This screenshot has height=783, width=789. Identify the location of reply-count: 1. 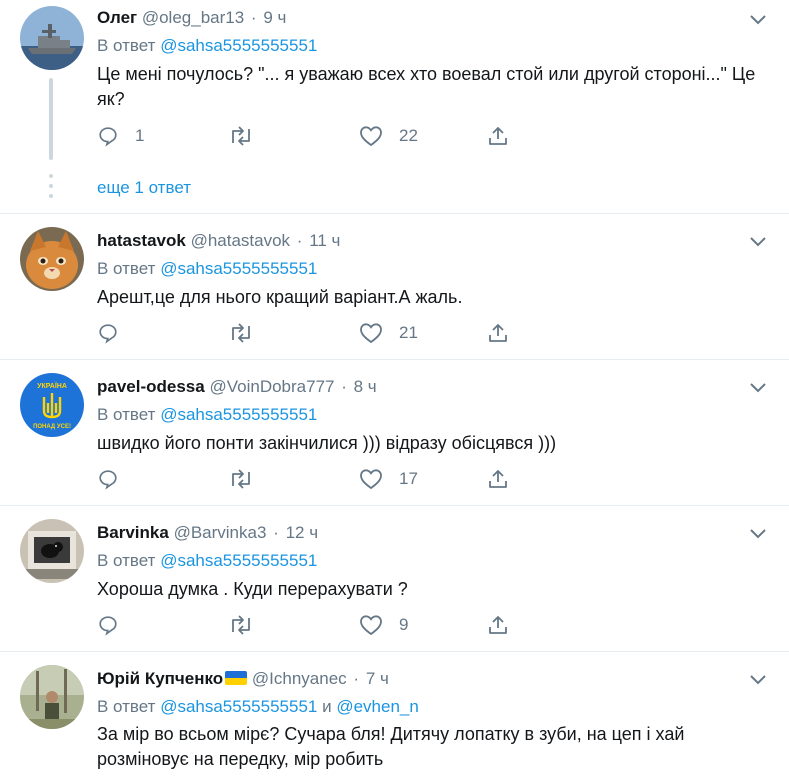
(140, 135).